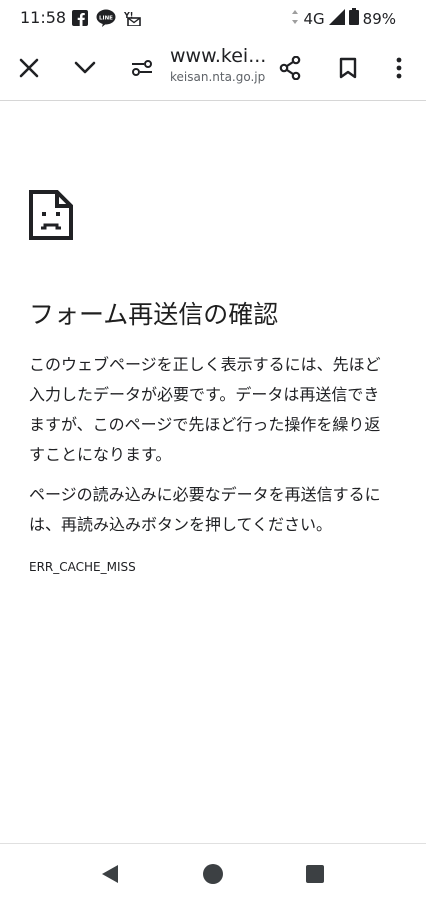 The width and height of the screenshot is (426, 900). Describe the element at coordinates (43, 17) in the screenshot. I see `status-time: 11:58` at that location.